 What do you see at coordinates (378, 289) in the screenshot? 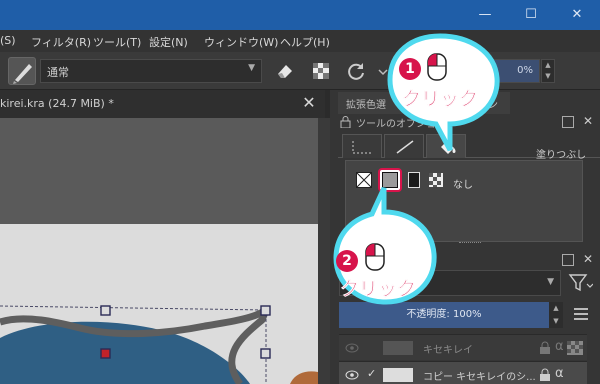
I see `callout-2-text: クリック` at bounding box center [378, 289].